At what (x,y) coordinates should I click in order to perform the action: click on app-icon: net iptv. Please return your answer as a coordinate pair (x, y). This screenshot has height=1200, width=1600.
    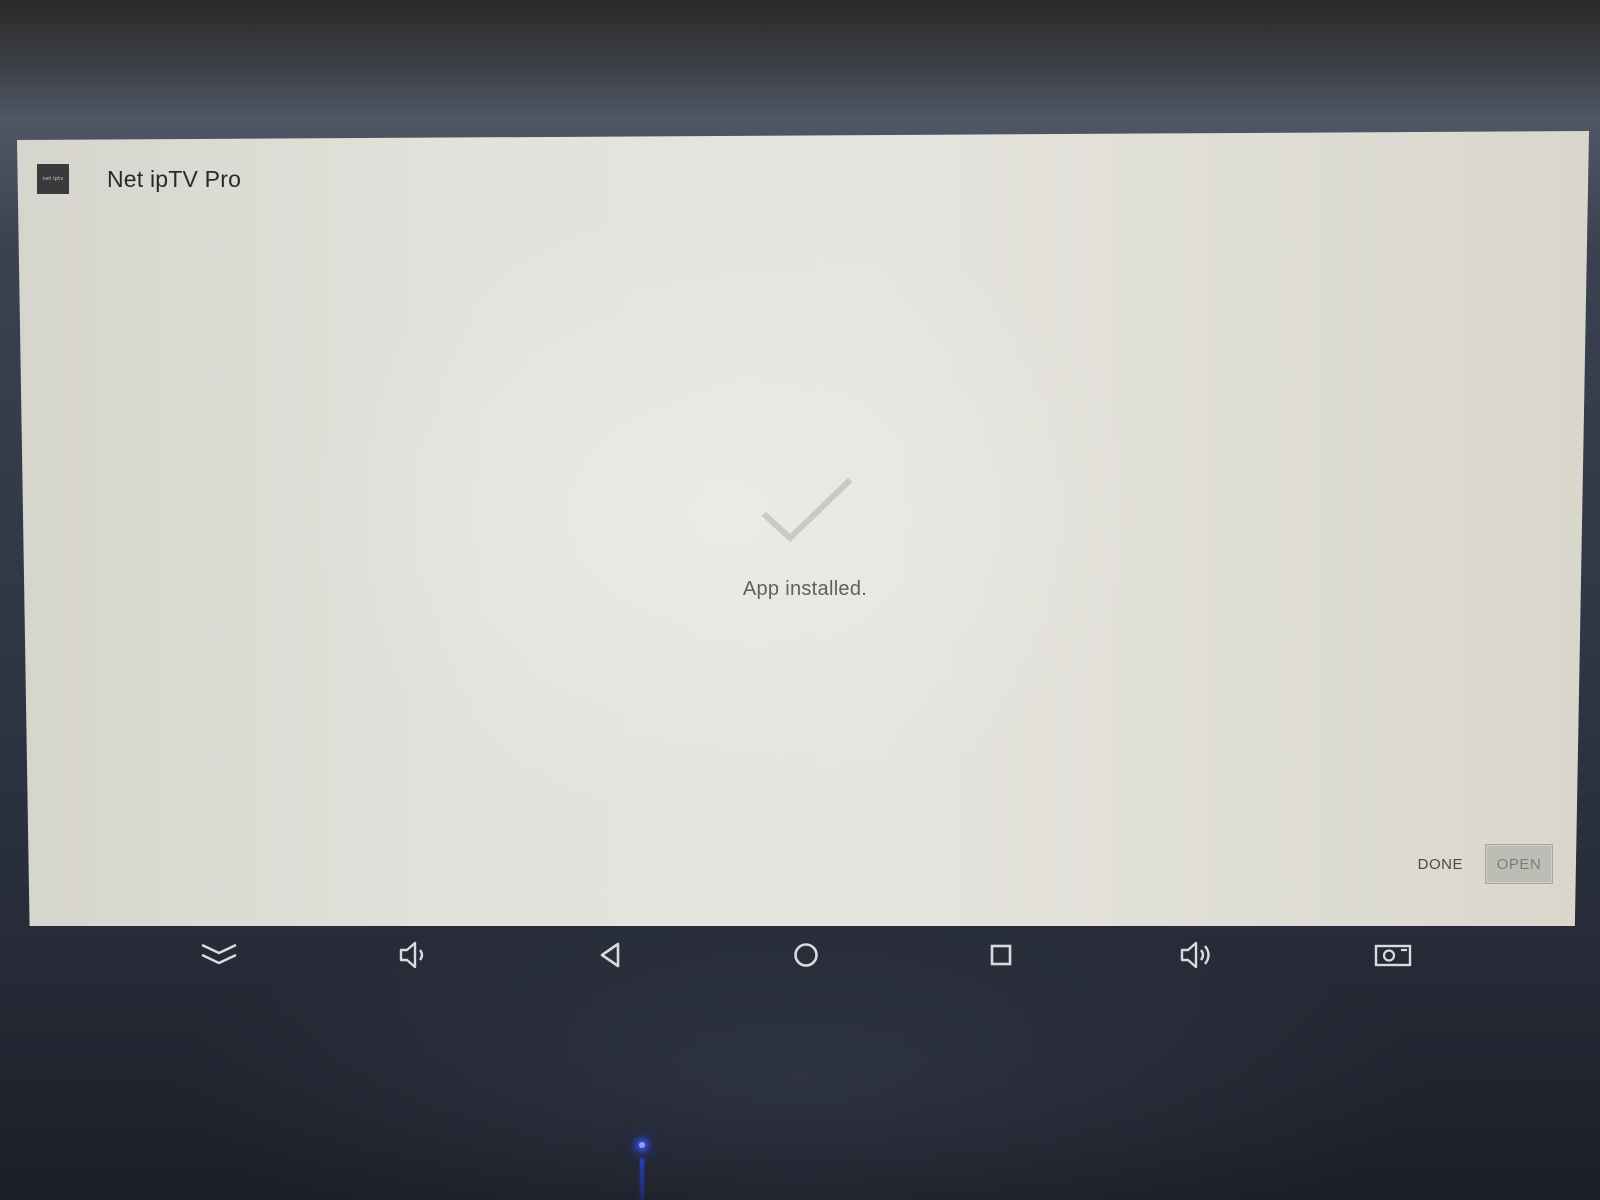
    Looking at the image, I should click on (53, 179).